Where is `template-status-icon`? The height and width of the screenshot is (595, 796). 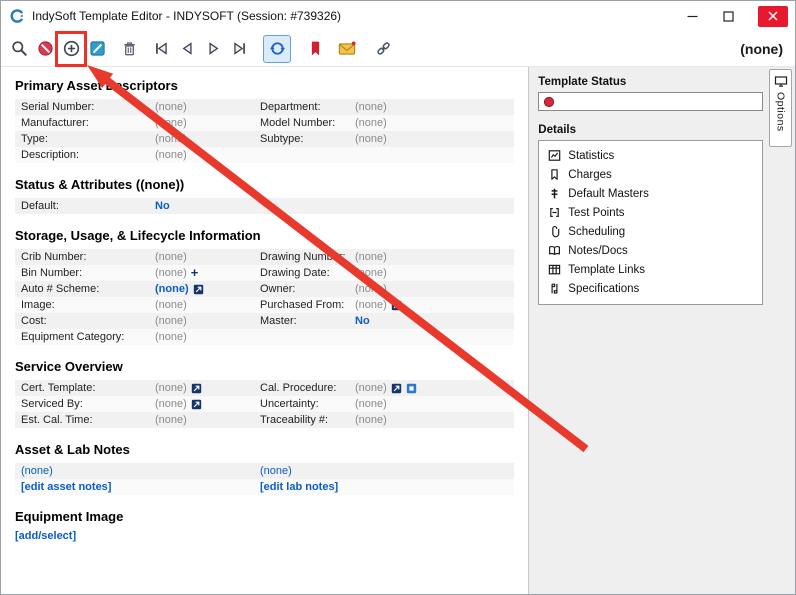 template-status-icon is located at coordinates (549, 101).